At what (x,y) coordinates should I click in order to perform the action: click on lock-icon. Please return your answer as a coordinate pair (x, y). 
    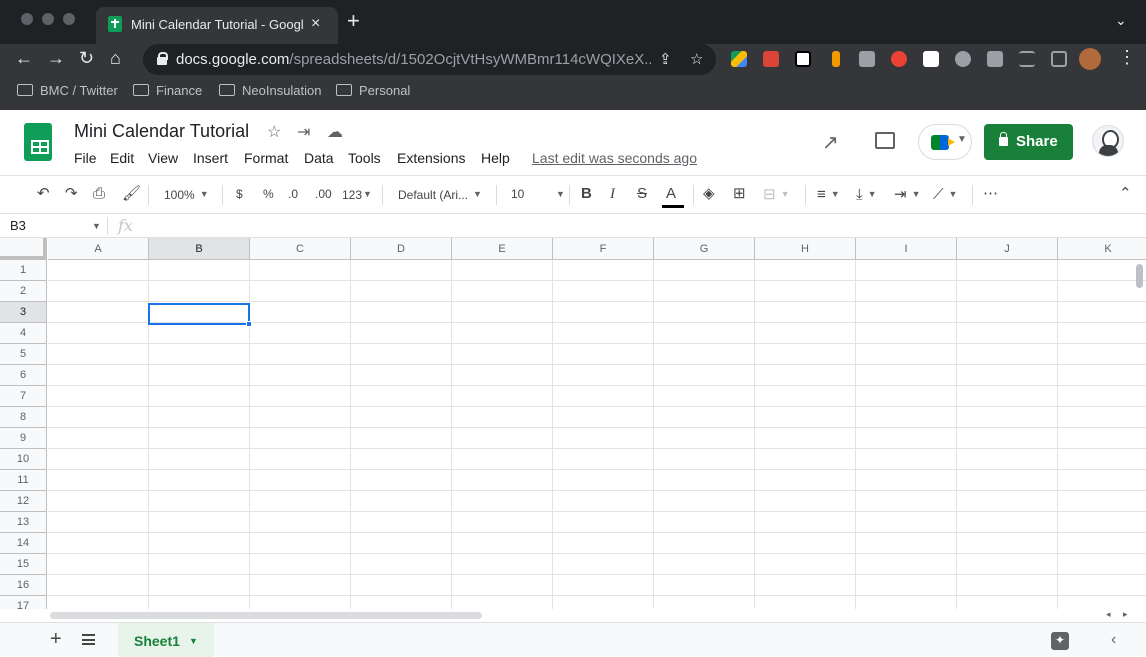
    Looking at the image, I should click on (162, 58).